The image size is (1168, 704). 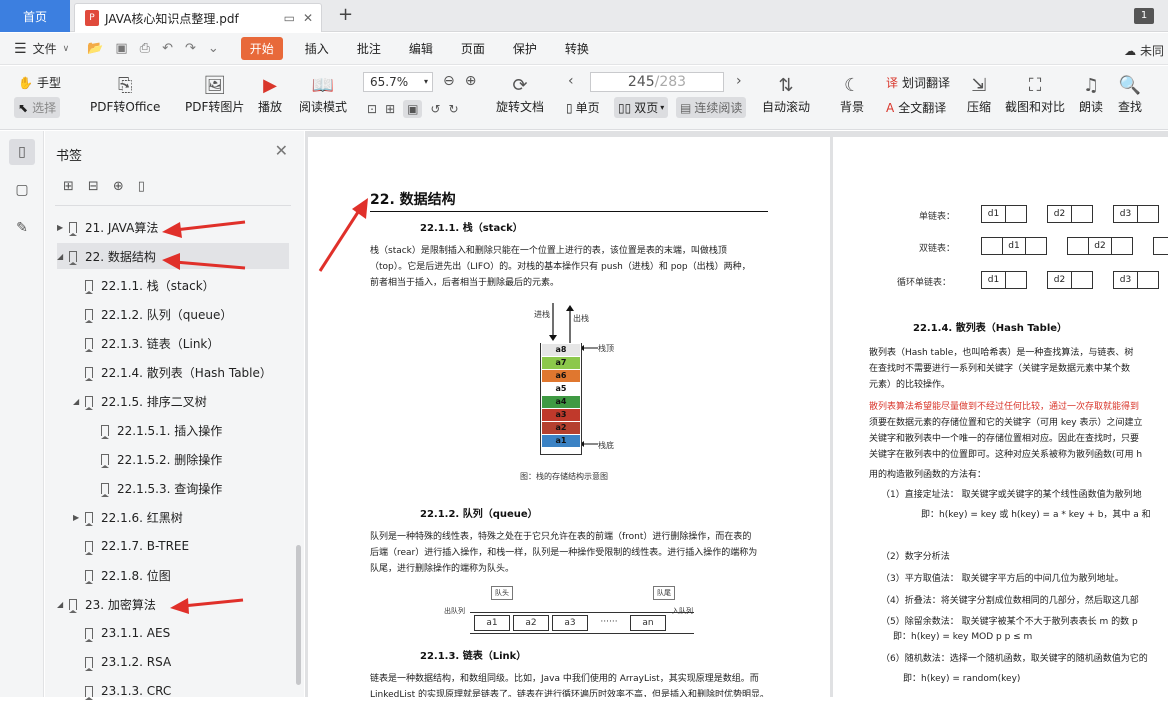 What do you see at coordinates (140, 401) in the screenshot?
I see `bookmark-item: ◢ 22.1.5. 排序二叉树` at bounding box center [140, 401].